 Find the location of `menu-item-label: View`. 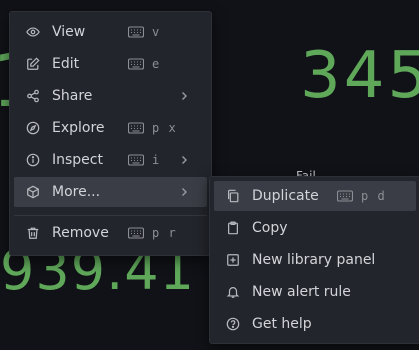

menu-item-label: View is located at coordinates (69, 32).